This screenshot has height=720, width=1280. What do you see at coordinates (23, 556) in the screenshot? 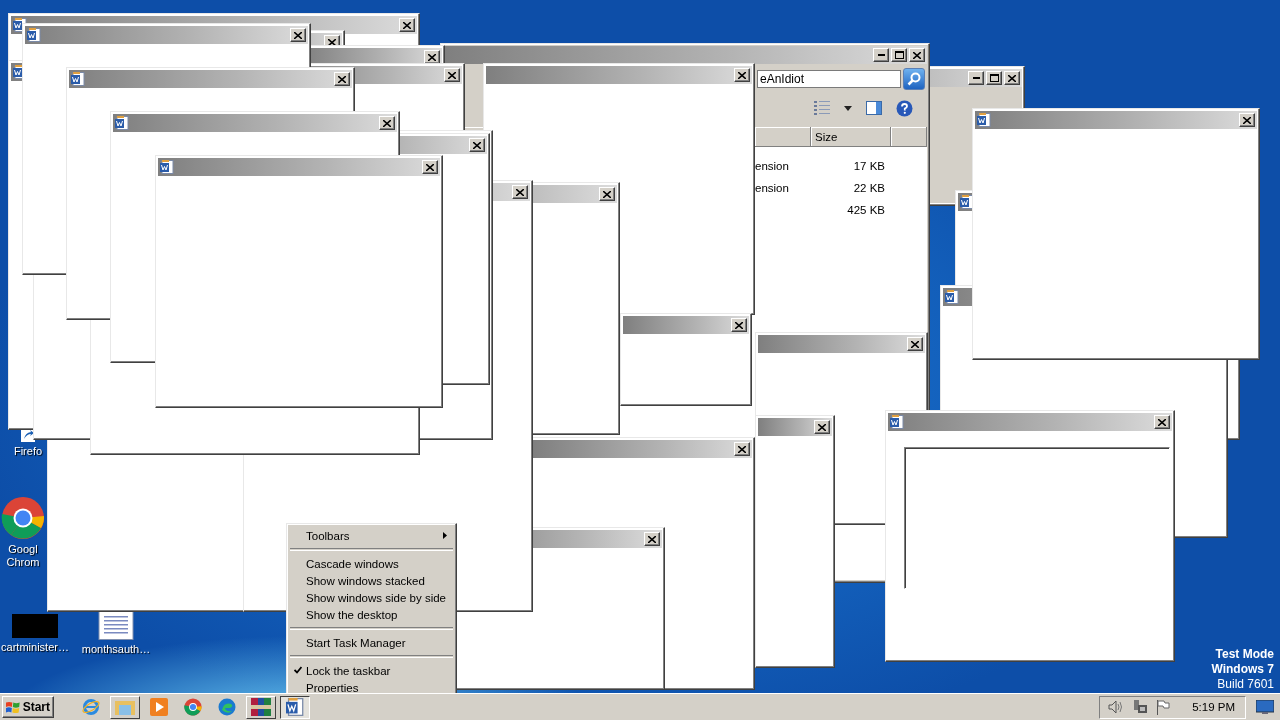
I see `desktop-icon-label: Googl Chrom` at bounding box center [23, 556].